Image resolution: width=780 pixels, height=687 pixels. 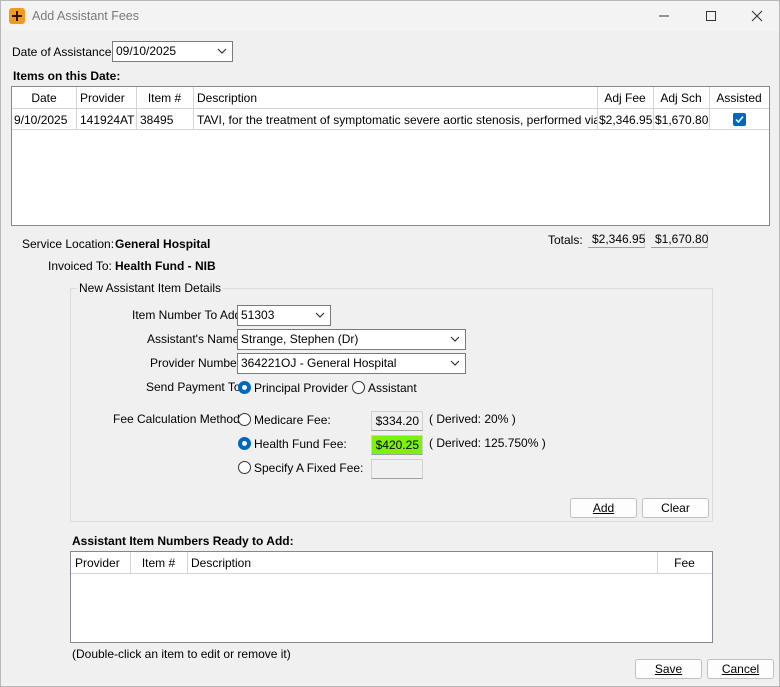 What do you see at coordinates (62, 52) in the screenshot?
I see `date-of-assistance-label: Date of Assistance` at bounding box center [62, 52].